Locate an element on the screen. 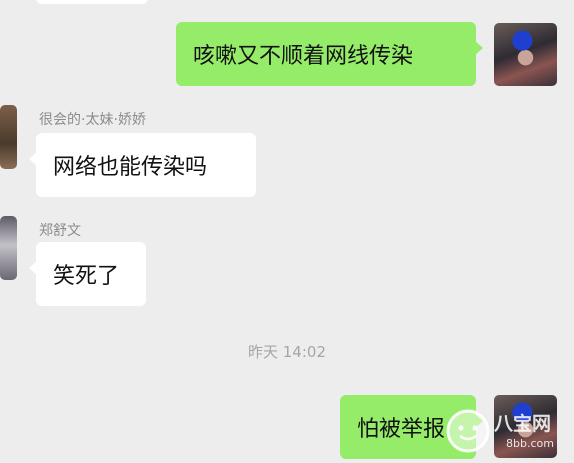  watermark-face-icon is located at coordinates (468, 431).